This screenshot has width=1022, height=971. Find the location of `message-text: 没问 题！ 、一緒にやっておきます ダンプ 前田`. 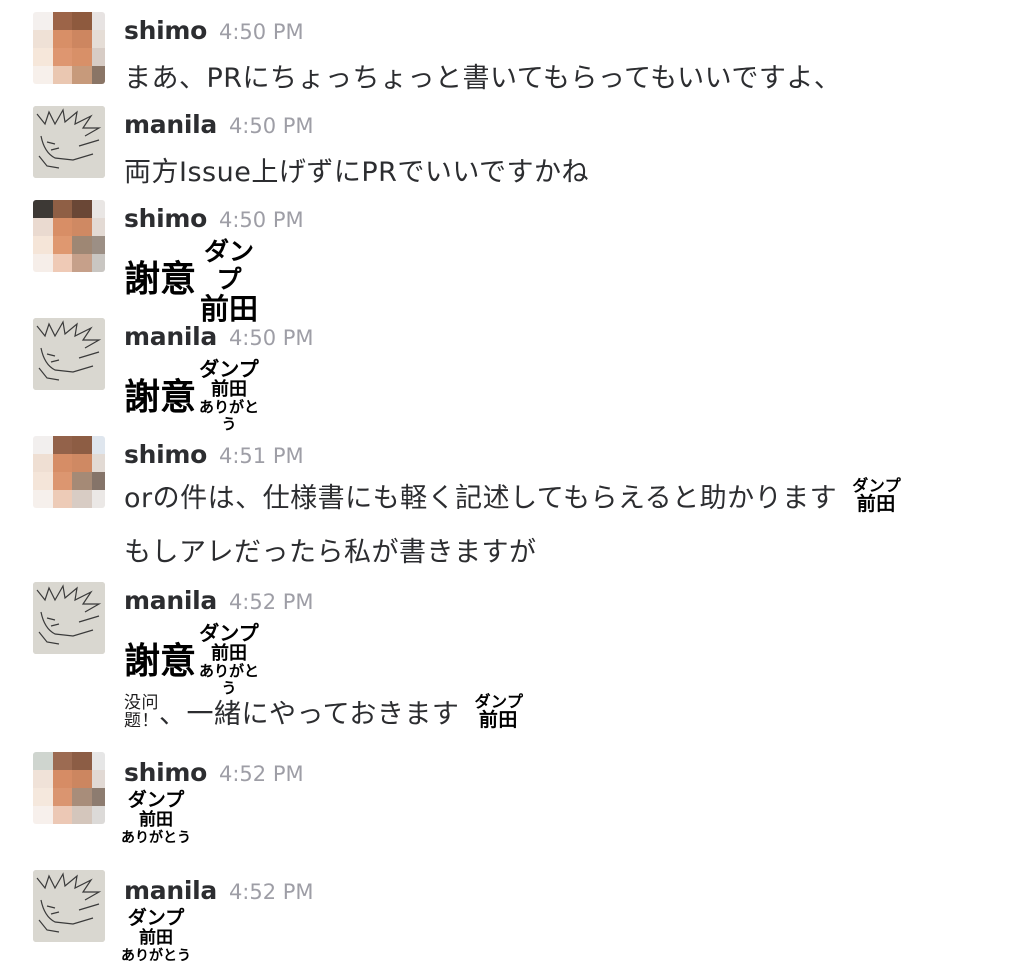

message-text: 没问 题！ 、一緒にやっておきます ダンプ 前田 is located at coordinates (324, 711).